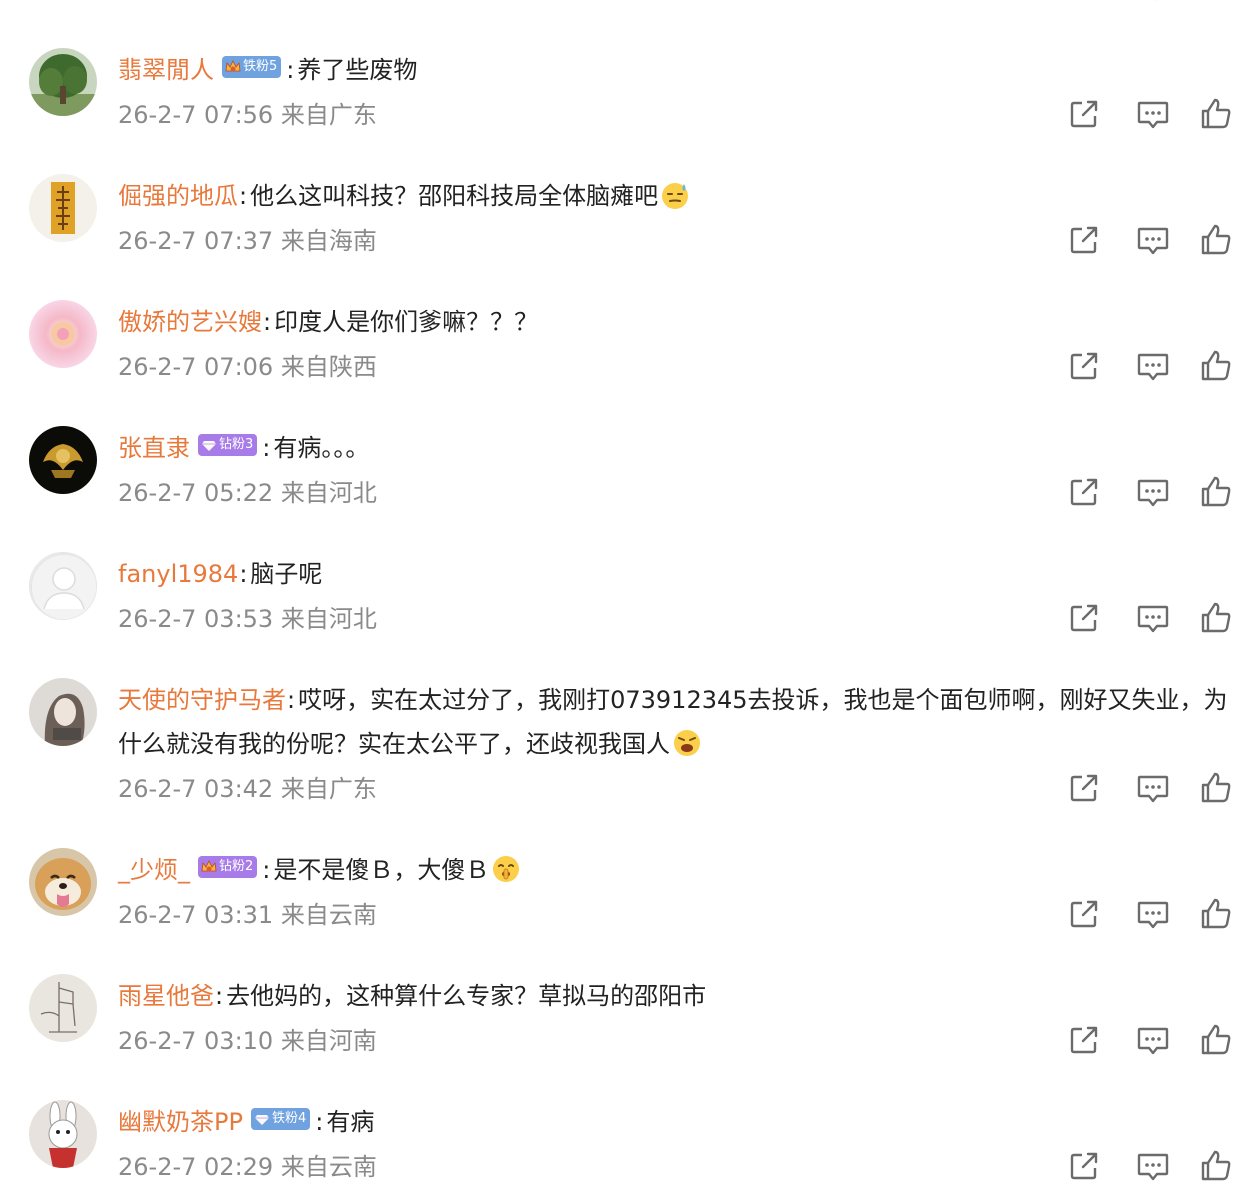 The width and height of the screenshot is (1254, 1198). I want to click on comment-body: 幽默奶茶PP 铁粉4: 有病, so click(675, 1122).